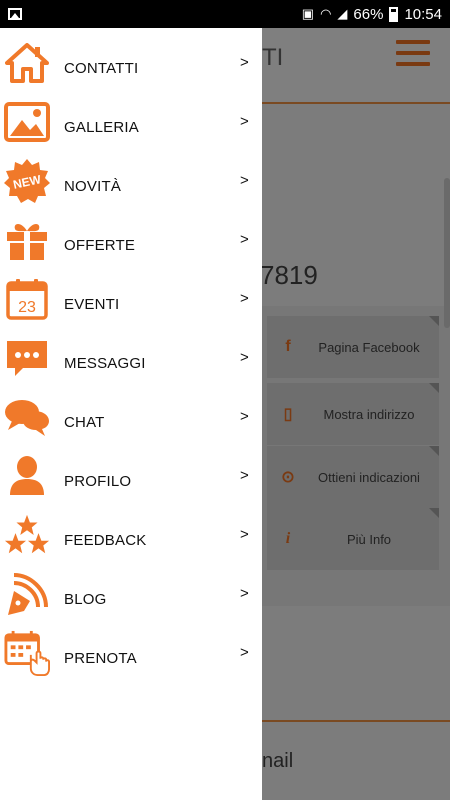 This screenshot has height=800, width=450. What do you see at coordinates (27, 417) in the screenshot?
I see `chat-icon` at bounding box center [27, 417].